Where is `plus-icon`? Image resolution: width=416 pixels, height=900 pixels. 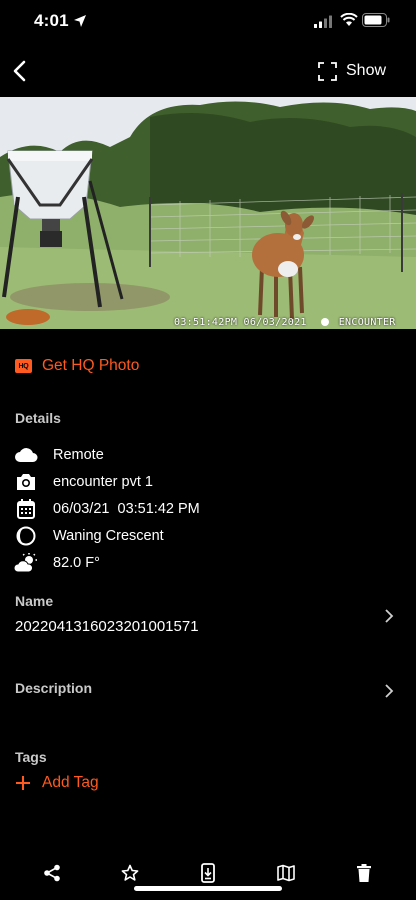 plus-icon is located at coordinates (23, 783).